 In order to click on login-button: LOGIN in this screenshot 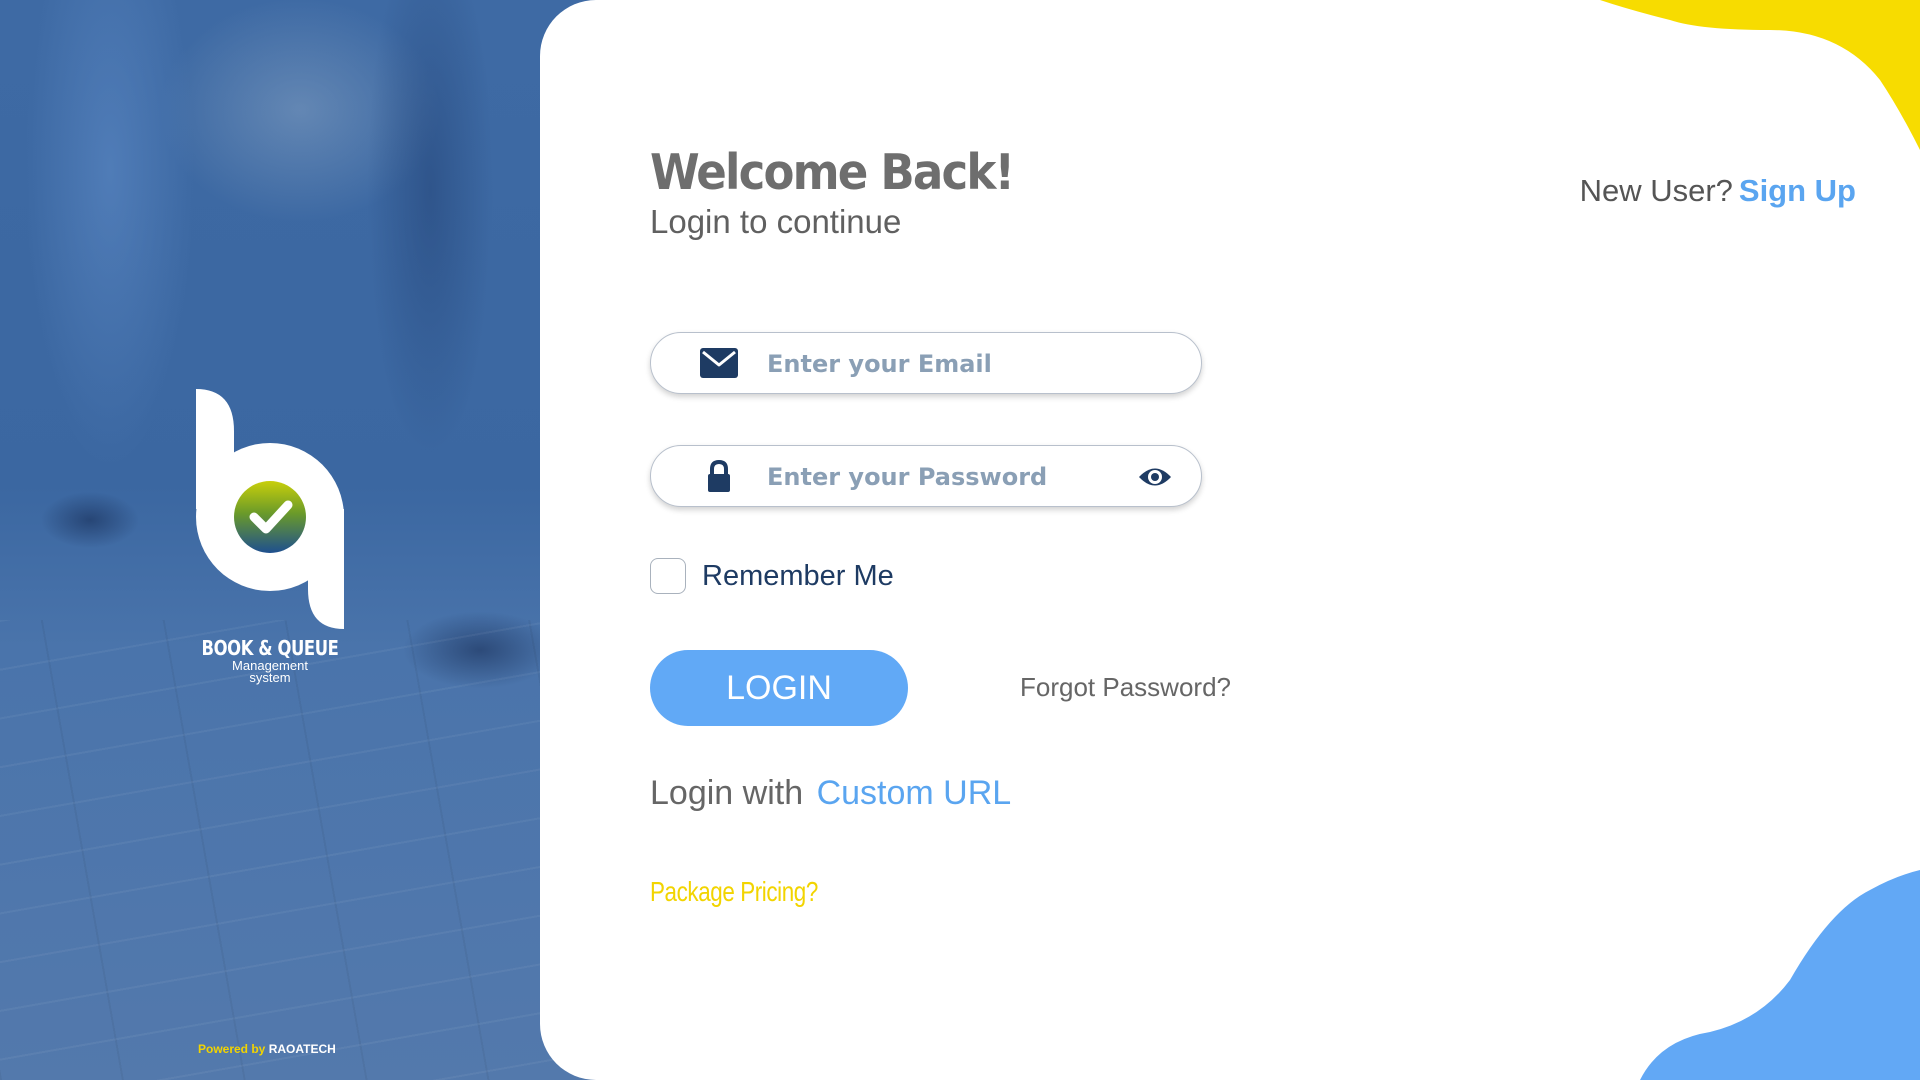, I will do `click(779, 688)`.